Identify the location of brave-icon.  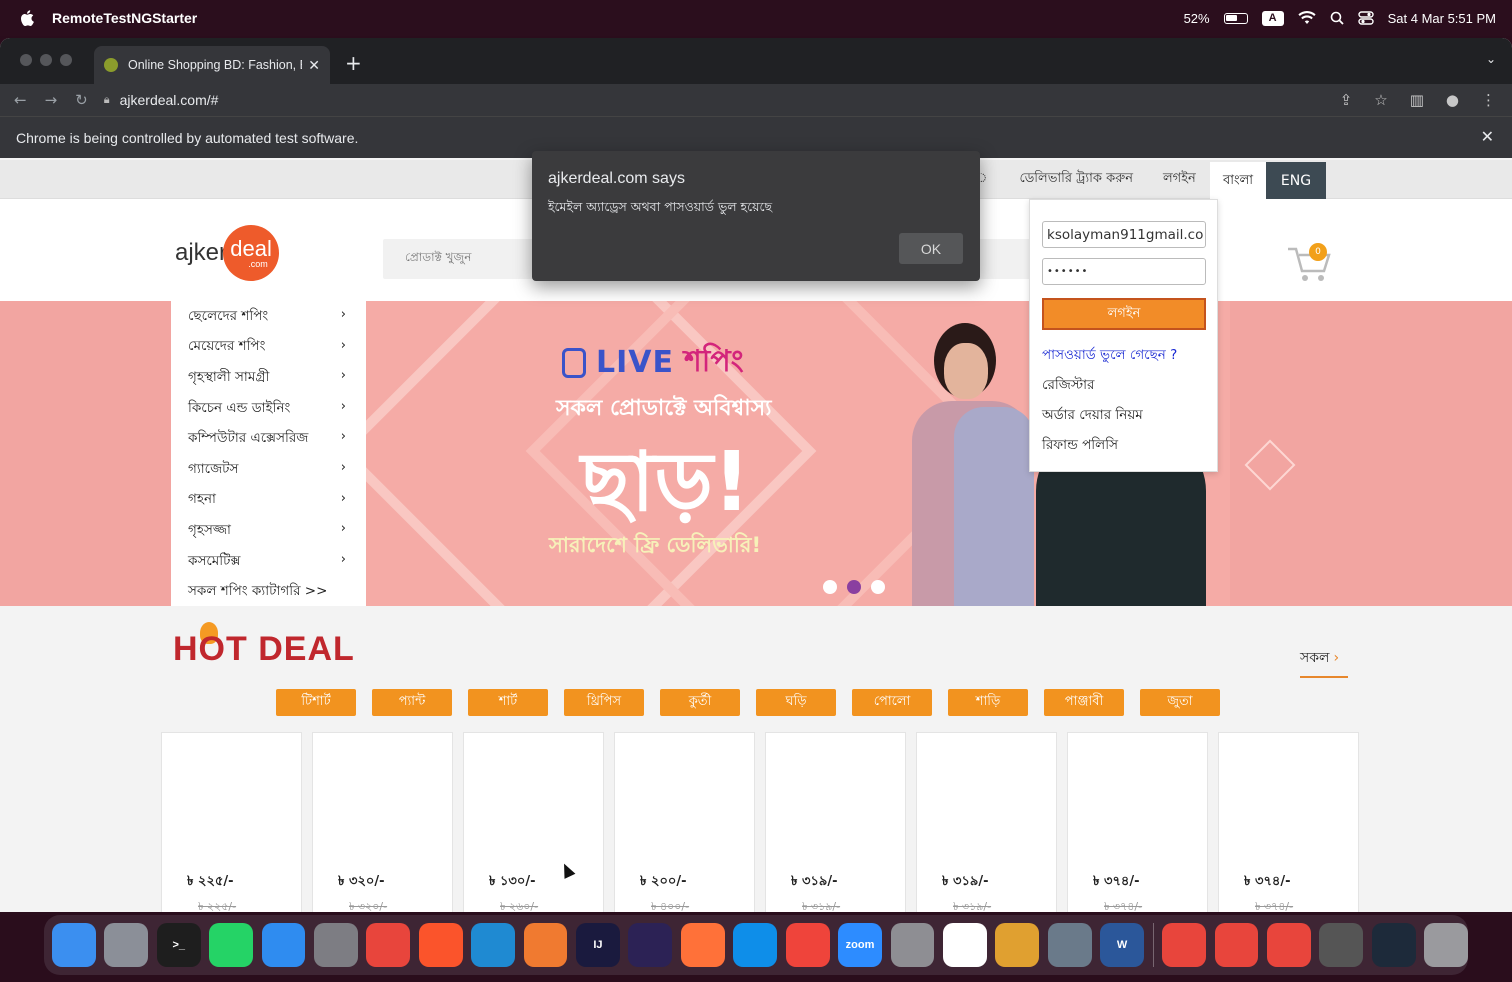
(440, 945).